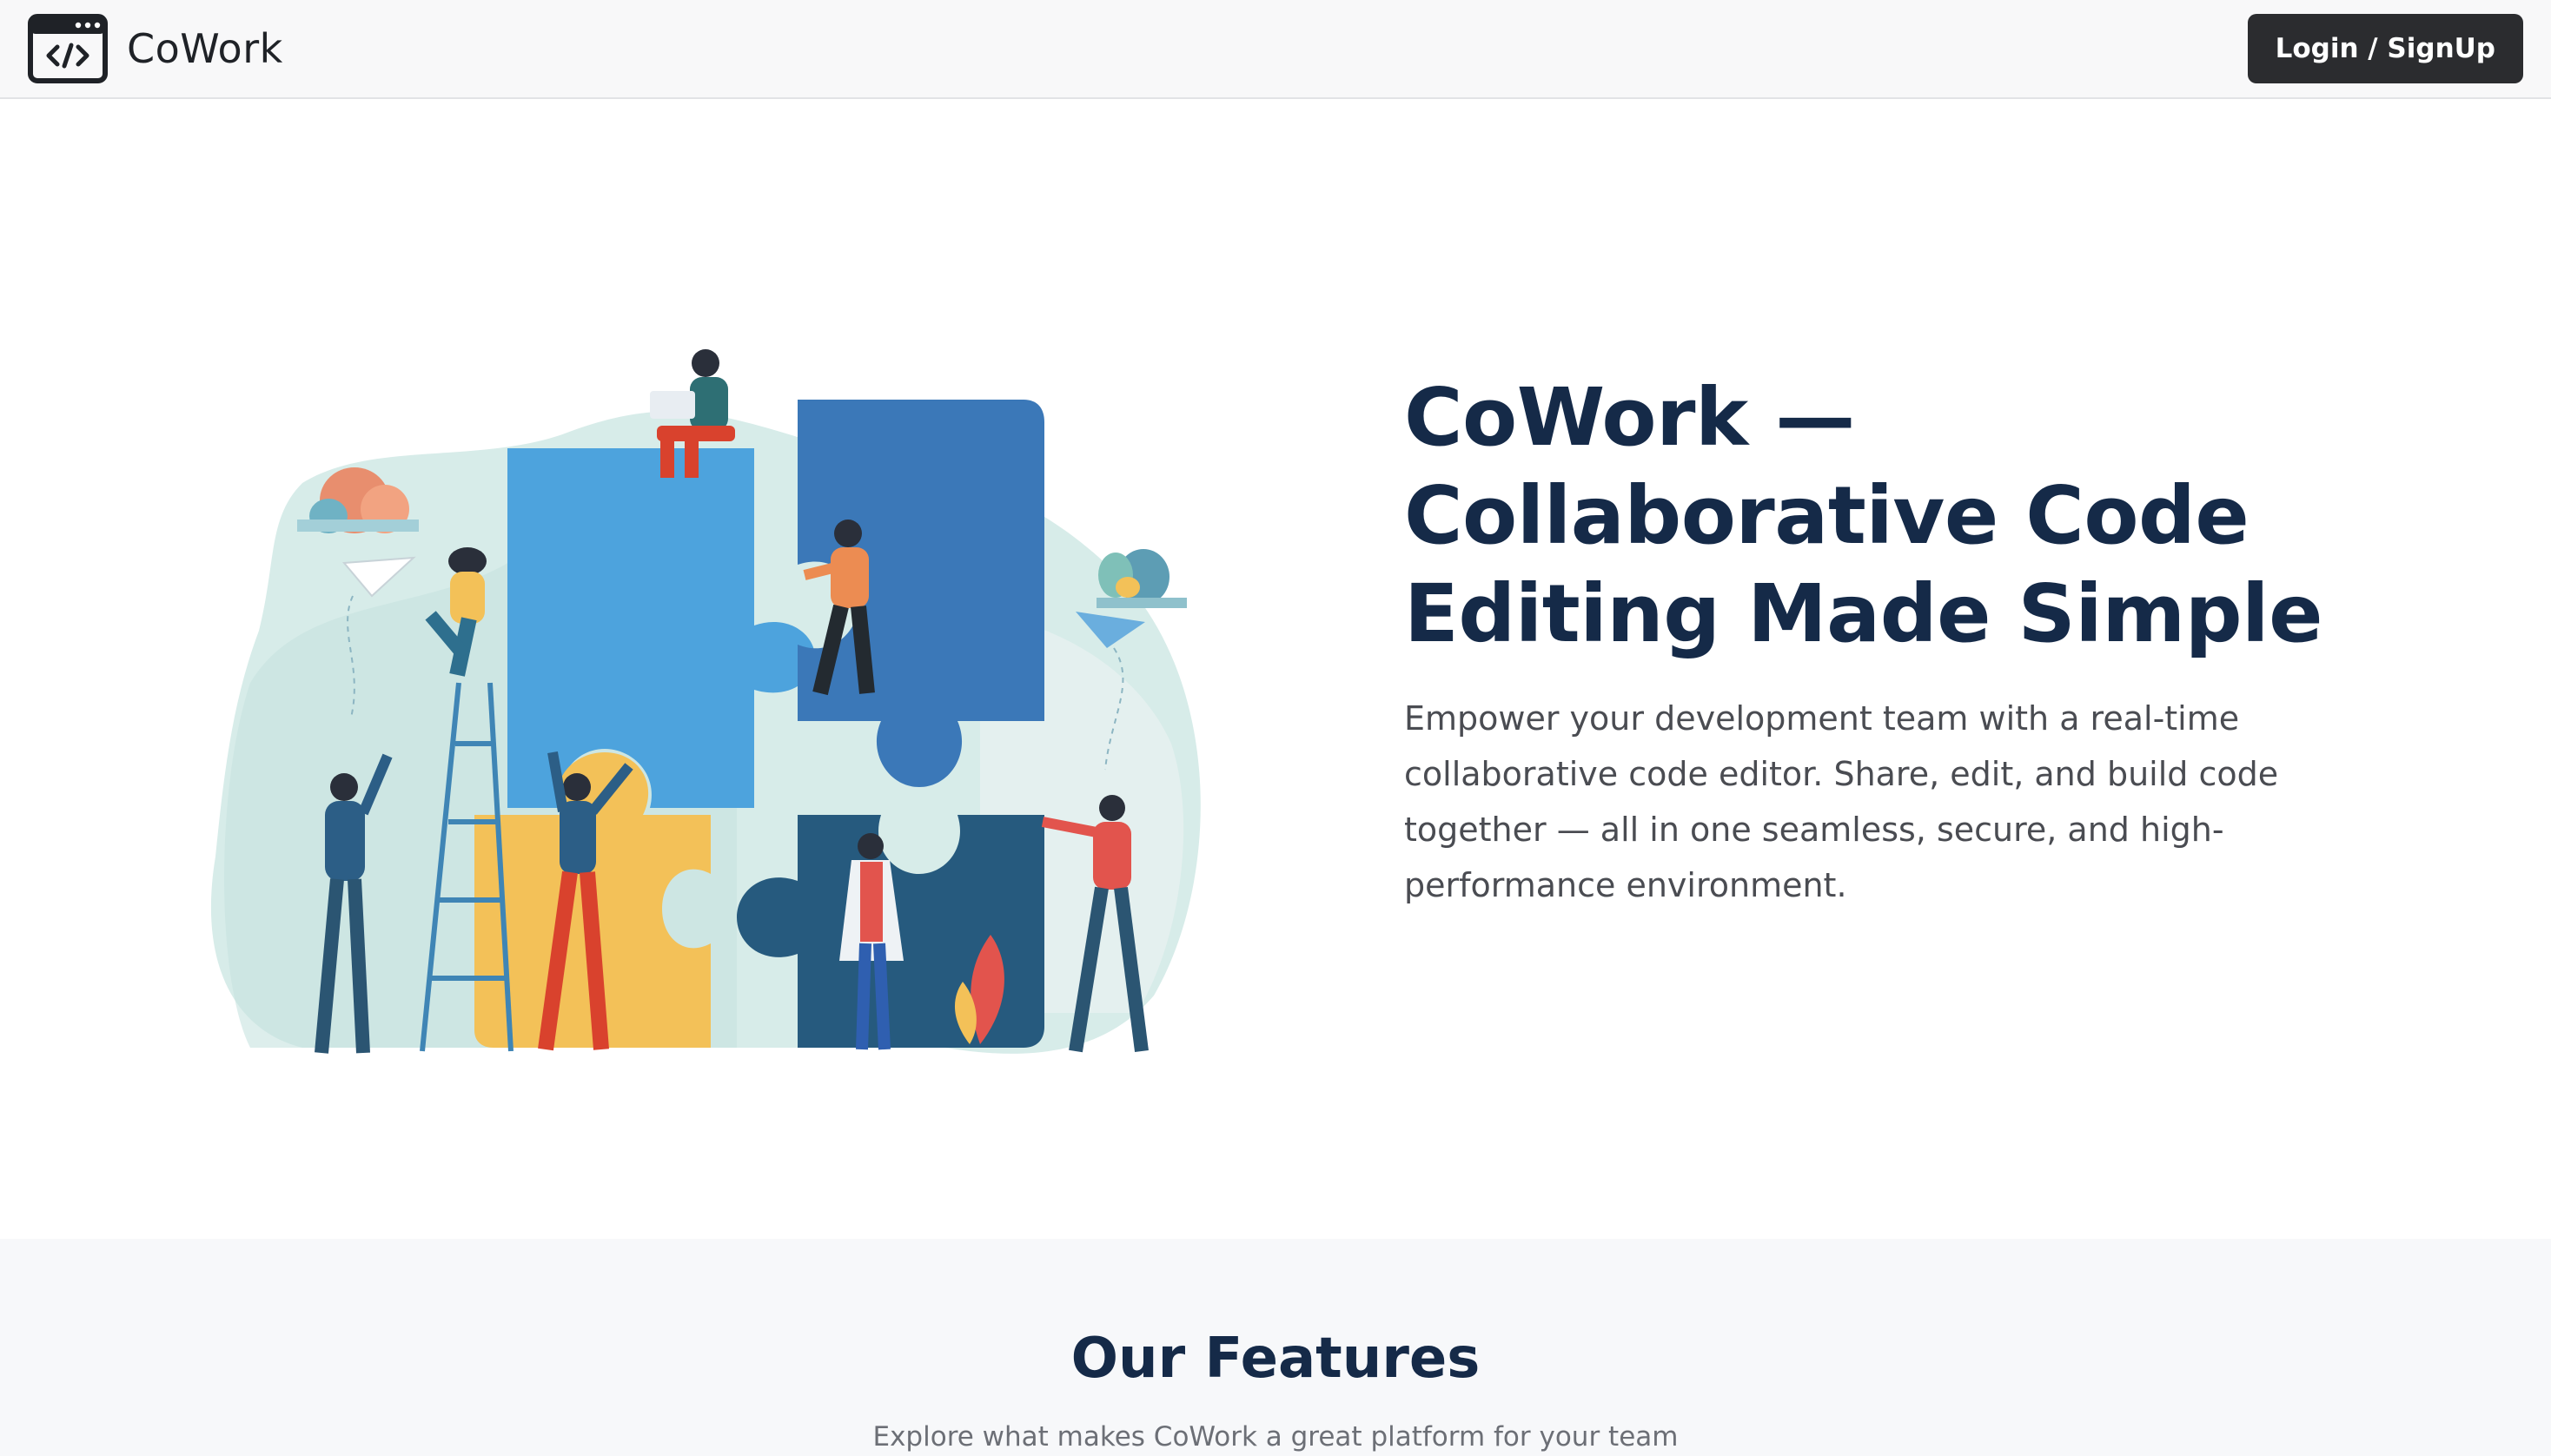 The height and width of the screenshot is (1456, 2551). What do you see at coordinates (68, 48) in the screenshot?
I see `code-window-icon` at bounding box center [68, 48].